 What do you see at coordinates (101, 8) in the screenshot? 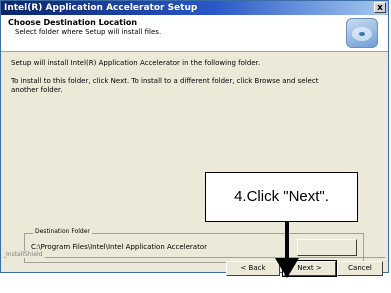
I see `window-title: Intel(R) Application Accelerator Setup` at bounding box center [101, 8].